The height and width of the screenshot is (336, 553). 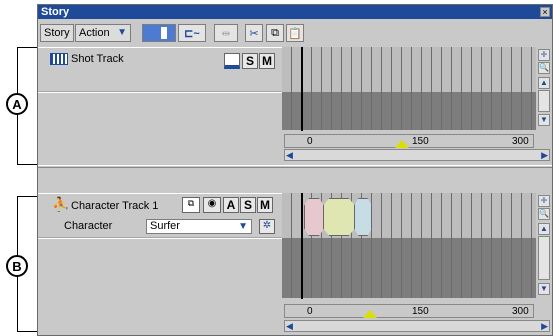 I want to click on shot-track-header: Shot Track S M, so click(x=160, y=69).